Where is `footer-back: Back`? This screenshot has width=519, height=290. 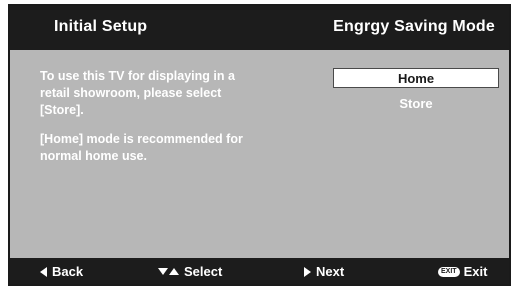 footer-back: Back is located at coordinates (61, 271).